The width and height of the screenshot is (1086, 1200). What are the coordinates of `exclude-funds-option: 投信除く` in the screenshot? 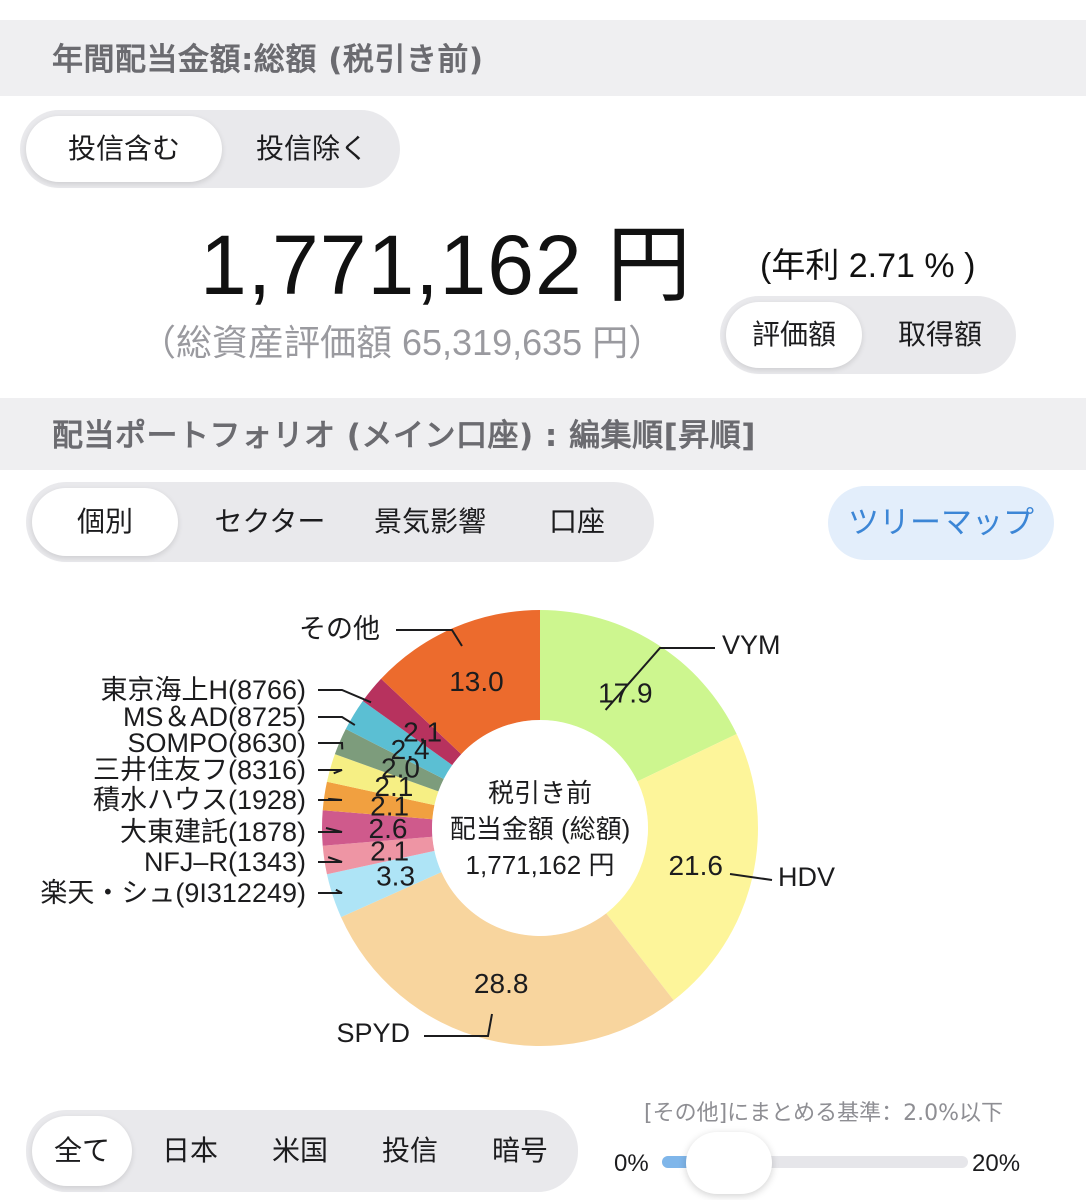 It's located at (312, 149).